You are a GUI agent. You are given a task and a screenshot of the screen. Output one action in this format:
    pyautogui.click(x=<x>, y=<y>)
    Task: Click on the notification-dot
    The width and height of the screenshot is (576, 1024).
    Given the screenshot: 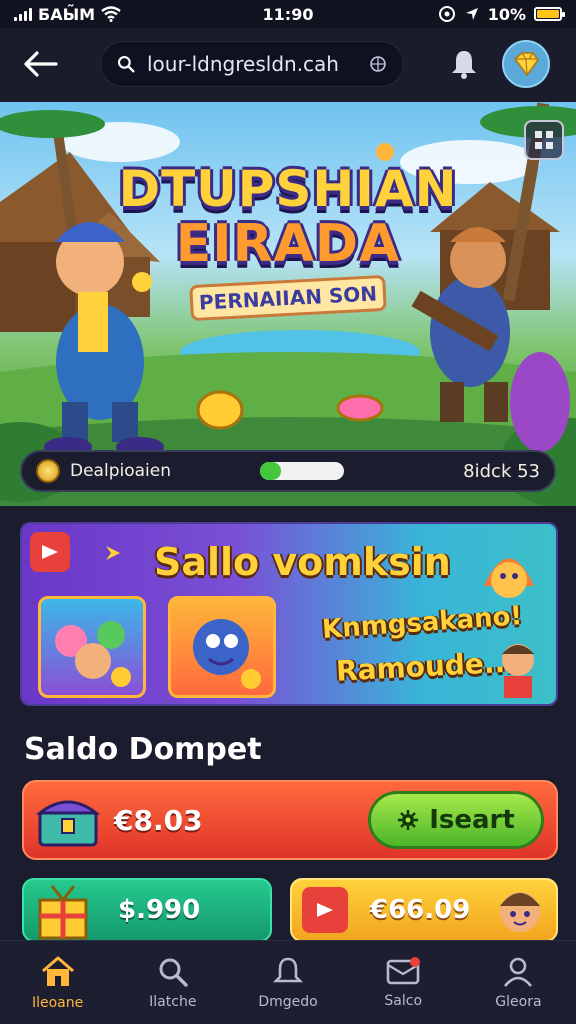 What is the action you would take?
    pyautogui.click(x=414, y=962)
    